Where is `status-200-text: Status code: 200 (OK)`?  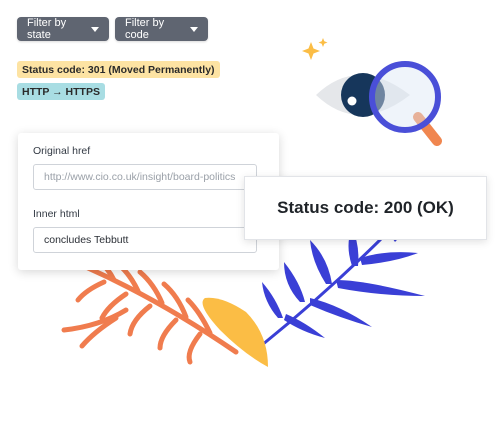
status-200-text: Status code: 200 (OK) is located at coordinates (365, 207).